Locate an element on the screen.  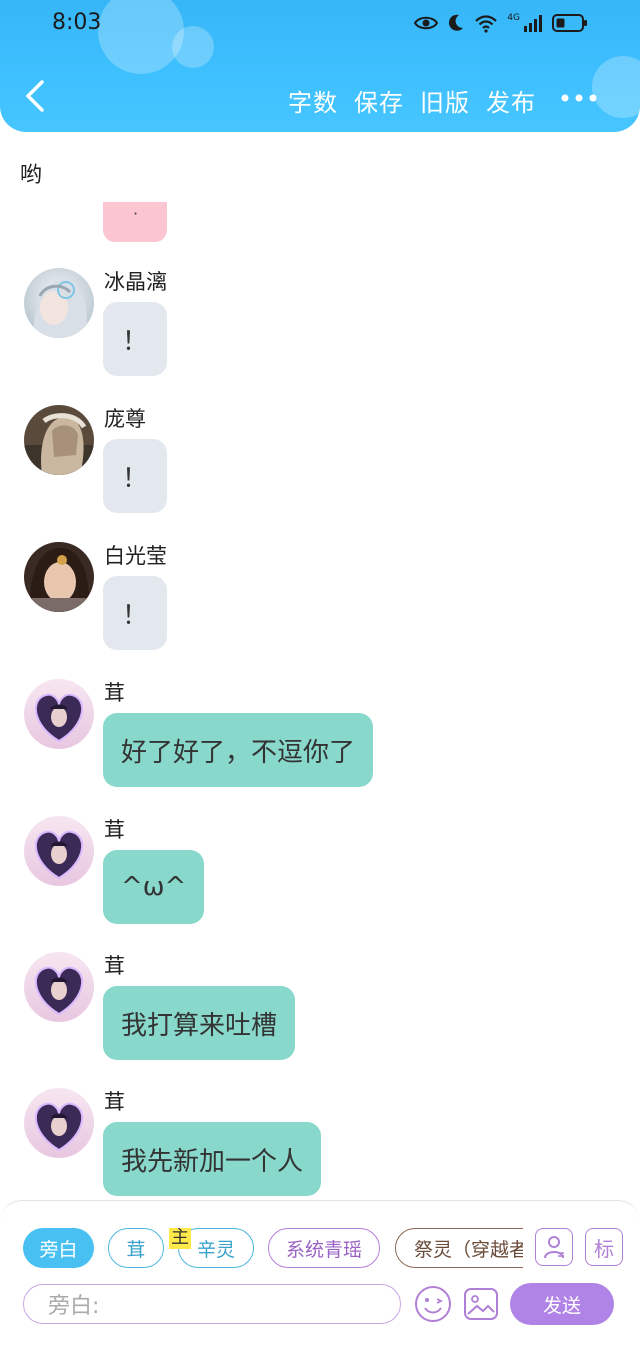
message-bubble-partial: · is located at coordinates (135, 222).